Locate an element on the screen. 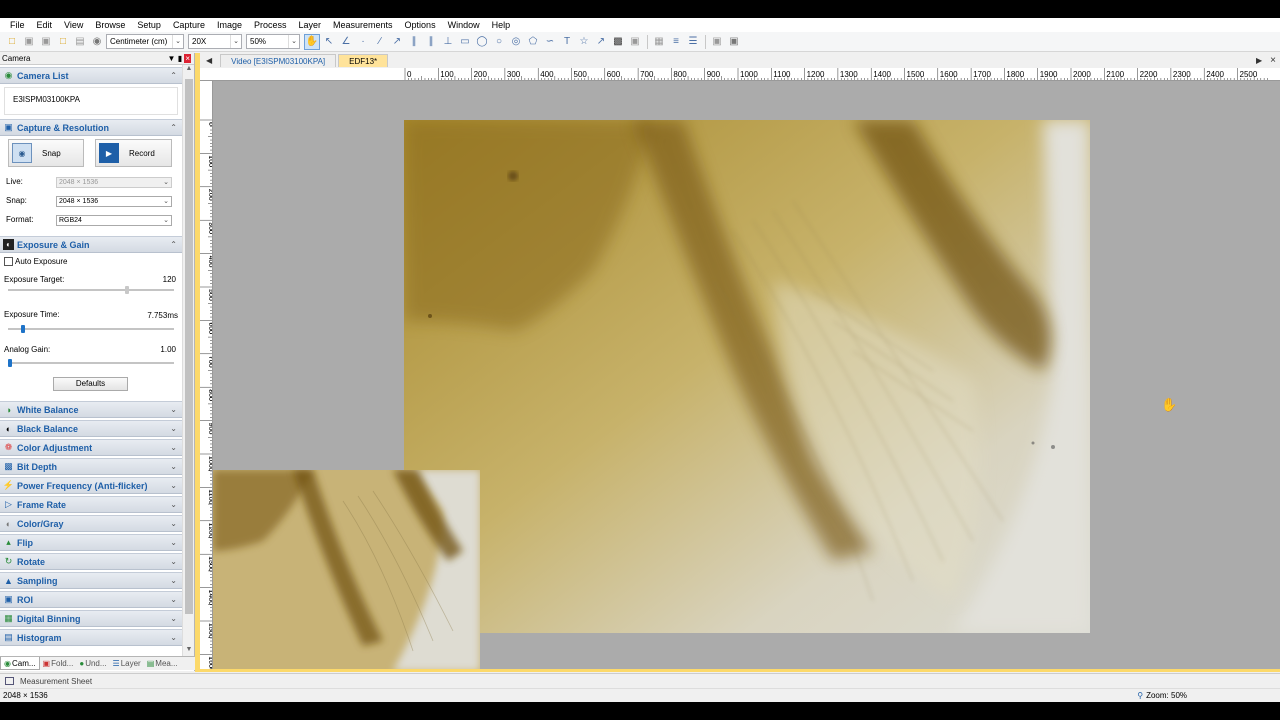  pan-hand-icon: ✋ is located at coordinates (312, 41).